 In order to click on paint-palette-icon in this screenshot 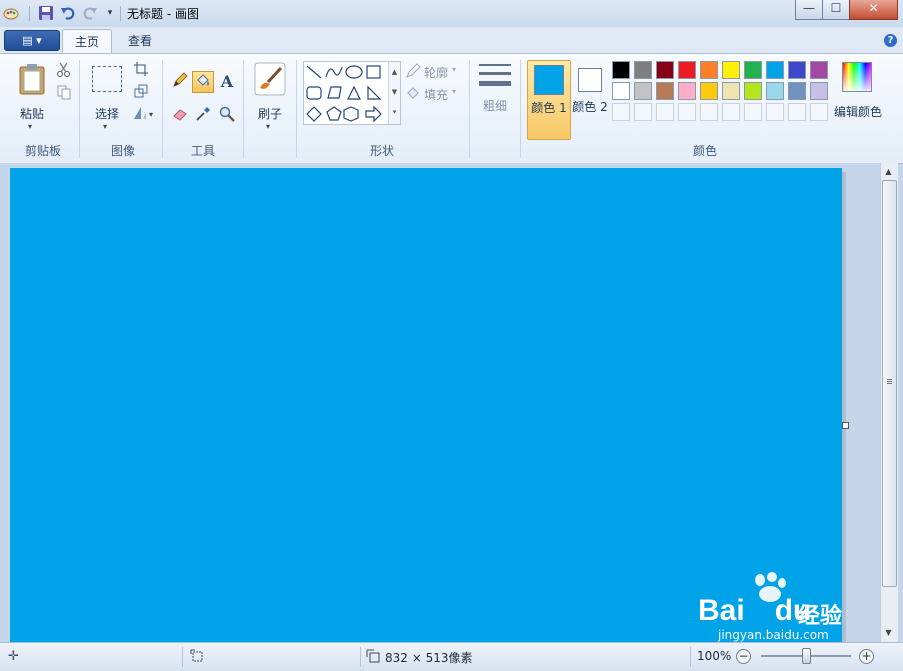, I will do `click(11, 13)`.